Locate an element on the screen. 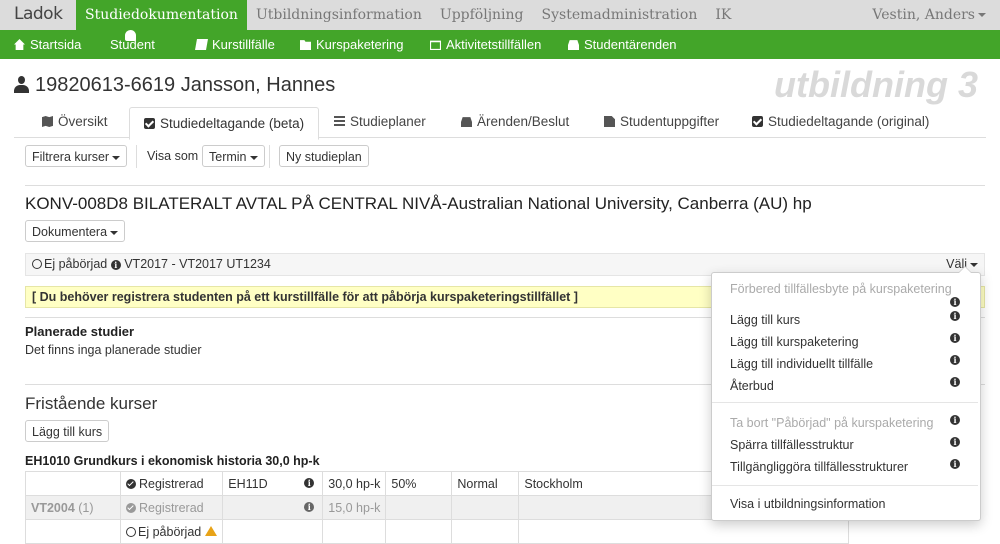  nav-label: Kurstillfälle is located at coordinates (243, 44).